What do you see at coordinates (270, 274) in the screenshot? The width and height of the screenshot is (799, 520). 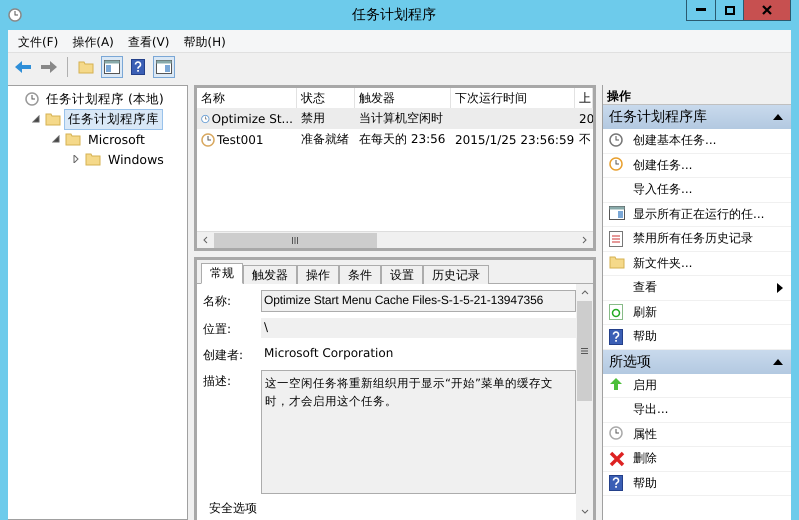 I see `tab: 触发器` at bounding box center [270, 274].